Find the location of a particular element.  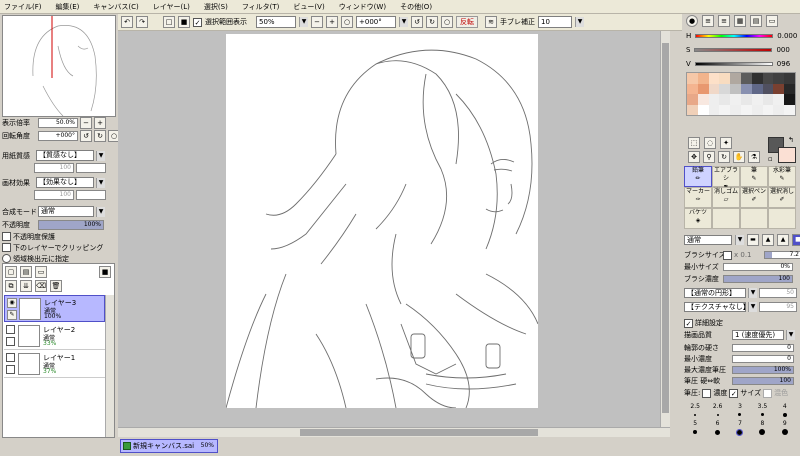

brush-shape-amount: 50 is located at coordinates (778, 293).